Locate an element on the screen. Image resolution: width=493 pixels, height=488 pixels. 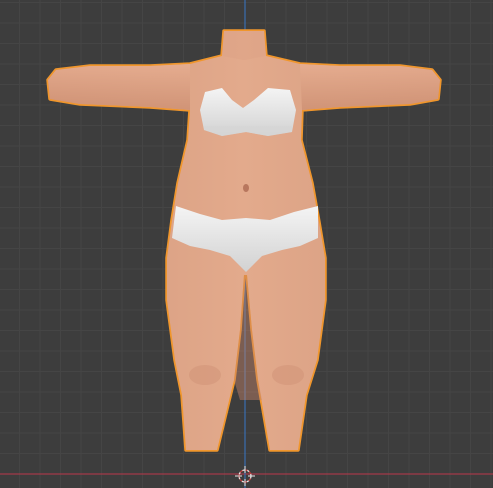
left-knee is located at coordinates (205, 375).